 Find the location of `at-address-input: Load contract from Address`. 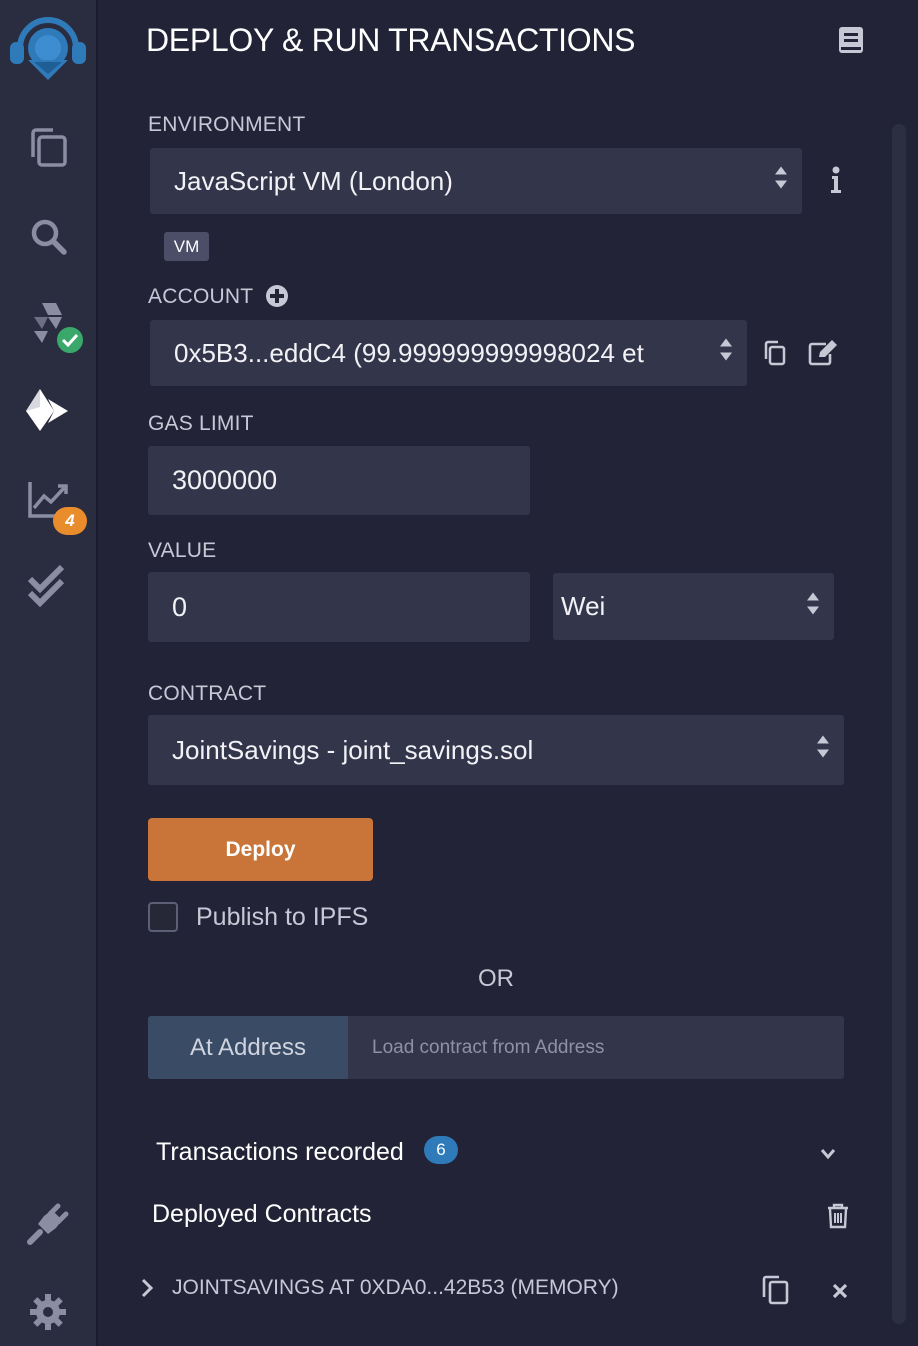

at-address-input: Load contract from Address is located at coordinates (488, 1047).